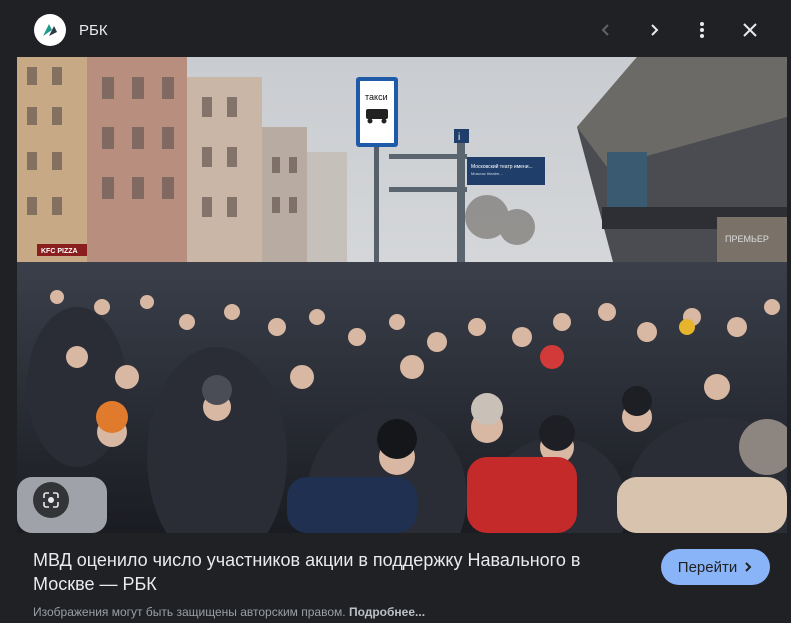  What do you see at coordinates (402, 28) in the screenshot?
I see `preview-header: РБК` at bounding box center [402, 28].